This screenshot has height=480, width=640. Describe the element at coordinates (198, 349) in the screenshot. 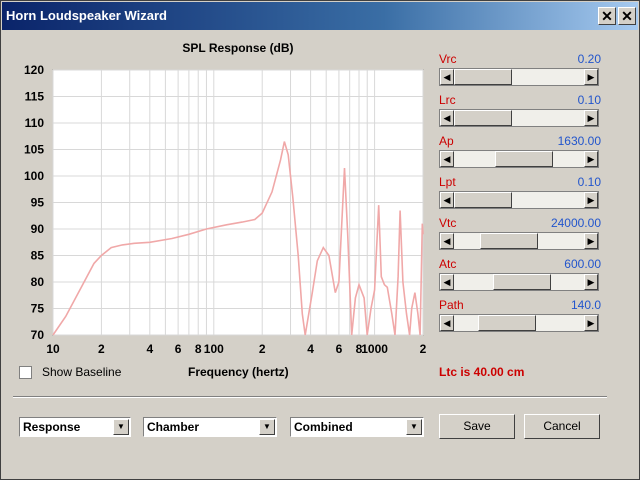

I see `x-tick-label: 8` at that location.